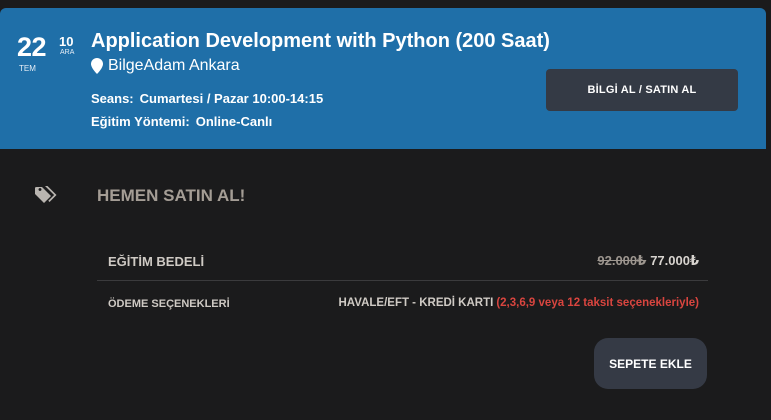 The height and width of the screenshot is (420, 771). What do you see at coordinates (171, 195) in the screenshot?
I see `buy-now-heading: HEMEN SATIN AL!` at bounding box center [171, 195].